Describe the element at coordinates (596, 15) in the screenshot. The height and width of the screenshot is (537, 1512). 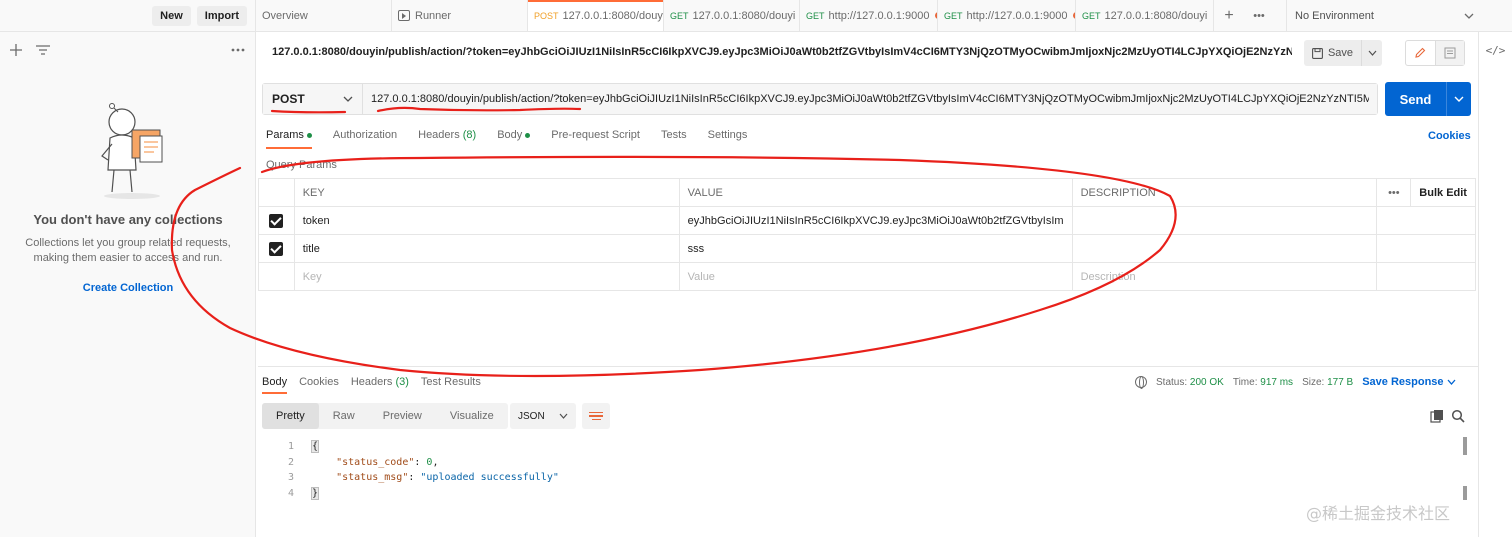
I see `tab-request-post: POST 127.0.0.1:8080/douy` at that location.